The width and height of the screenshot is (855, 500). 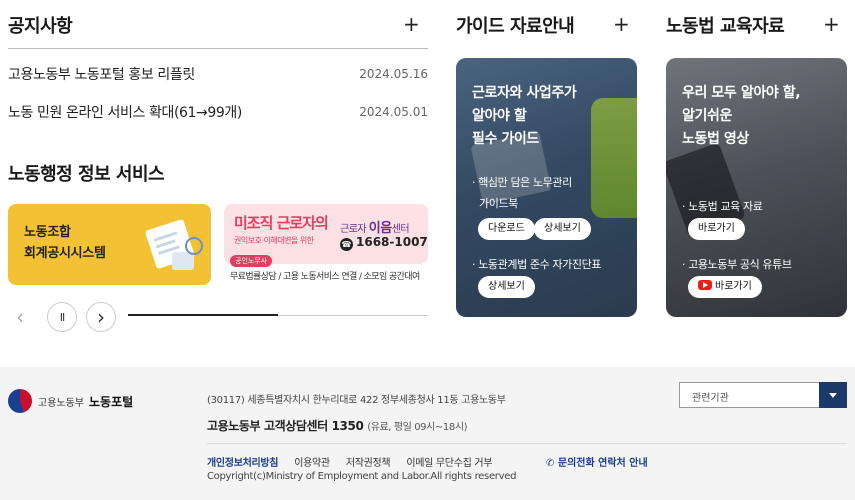 I want to click on banner2-phone: ☎ 1668-1007, so click(x=384, y=243).